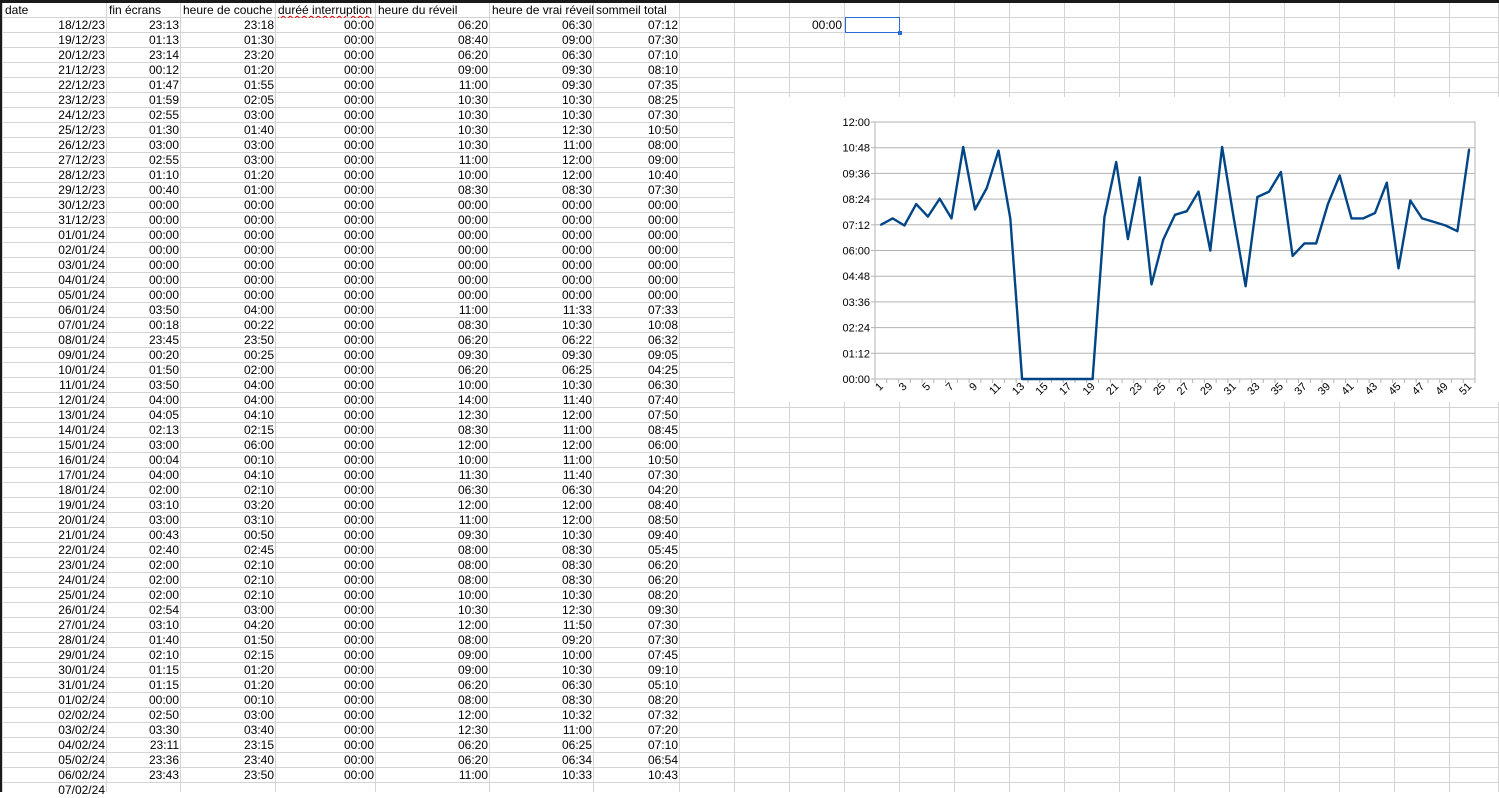  What do you see at coordinates (637, 310) in the screenshot?
I see `table-cell: 07:33` at bounding box center [637, 310].